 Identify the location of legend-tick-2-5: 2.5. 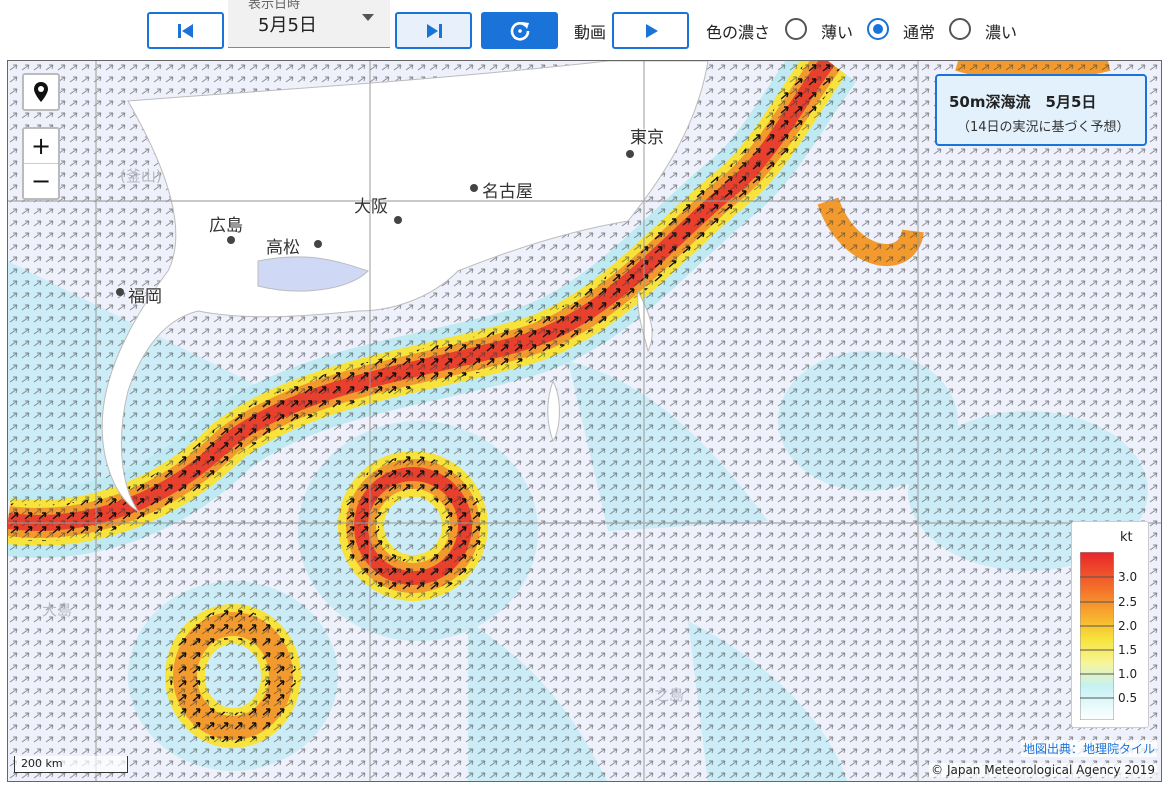
(1128, 602).